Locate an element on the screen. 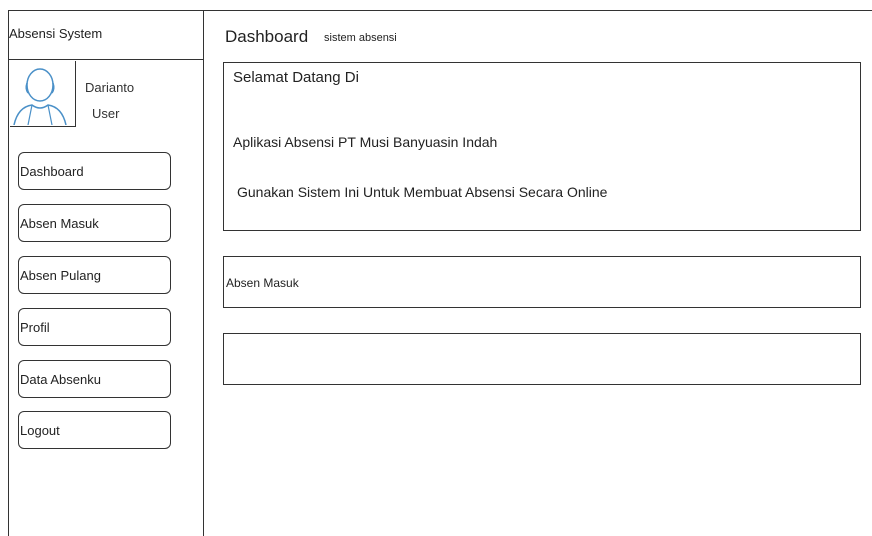 This screenshot has height=536, width=872. user-name: Darianto is located at coordinates (110, 87).